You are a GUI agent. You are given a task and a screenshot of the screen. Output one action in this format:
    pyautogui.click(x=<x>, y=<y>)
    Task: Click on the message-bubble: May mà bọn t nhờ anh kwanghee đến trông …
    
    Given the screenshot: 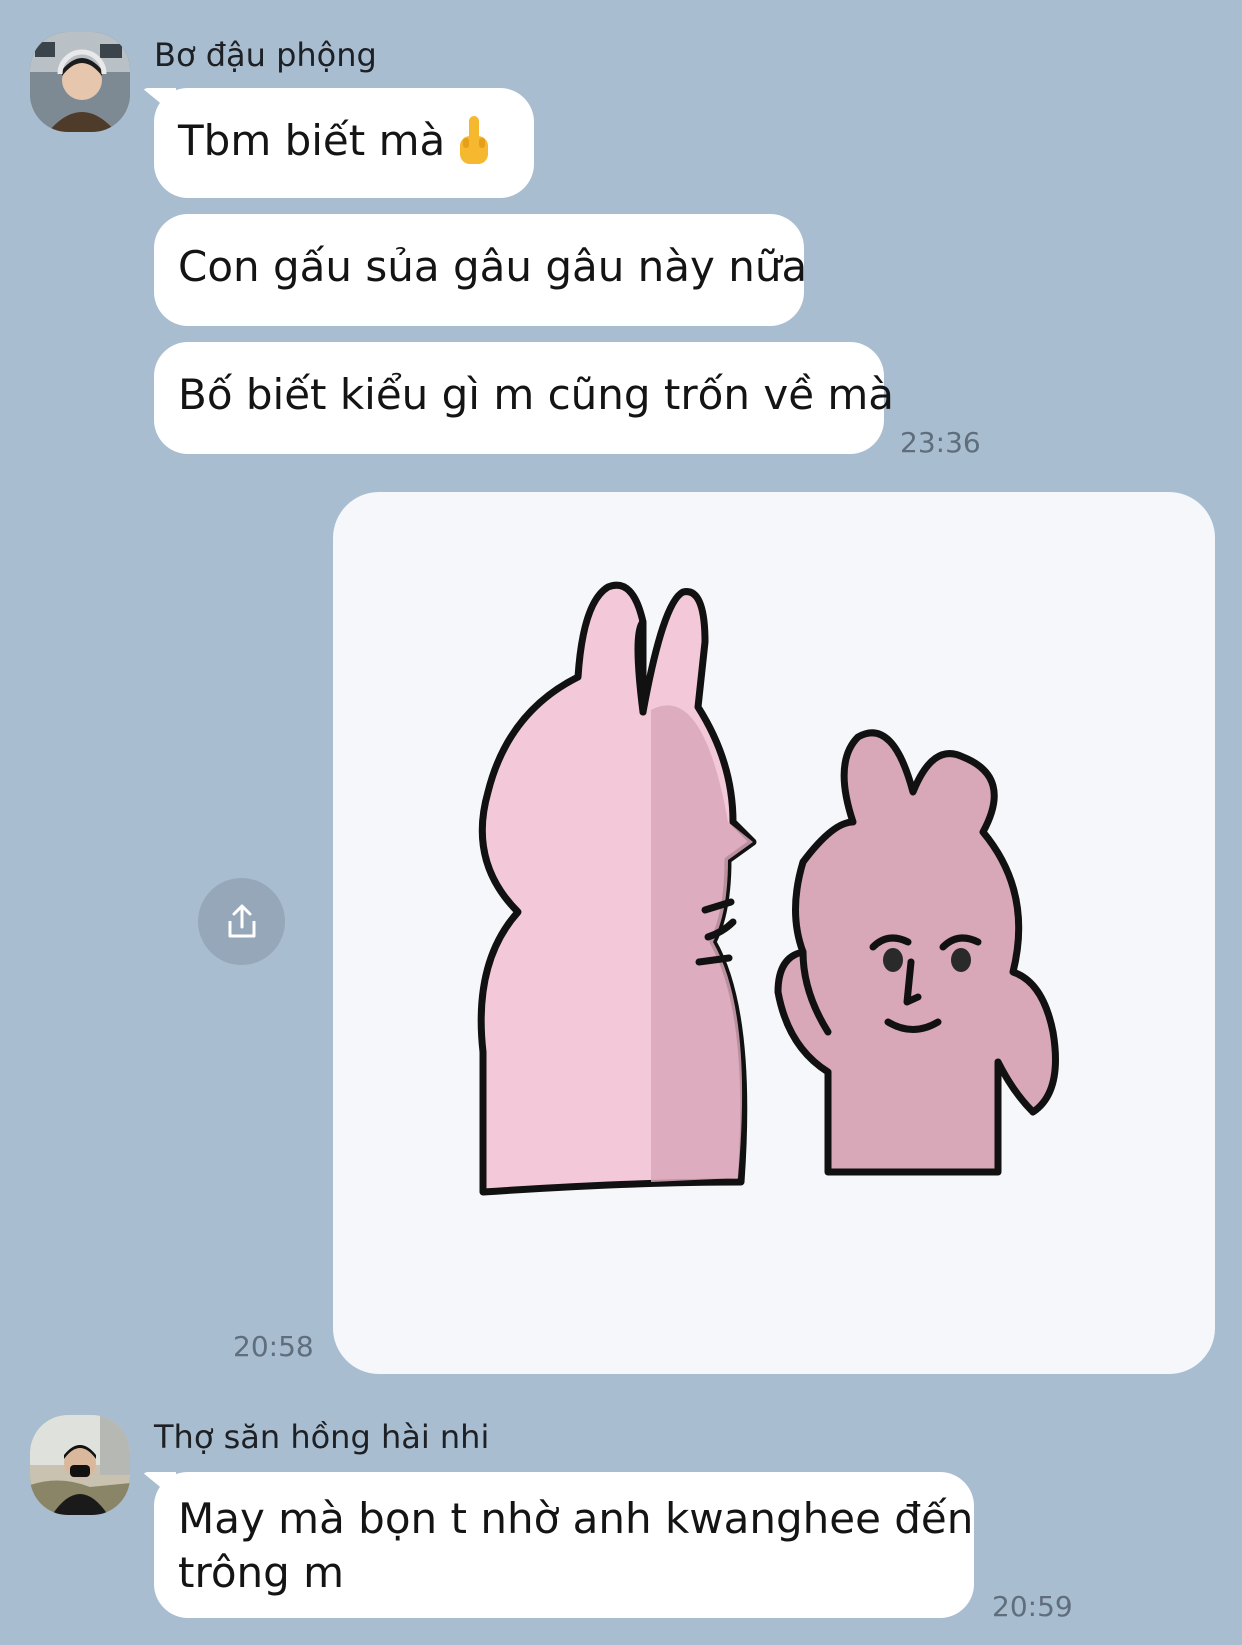 What is the action you would take?
    pyautogui.click(x=564, y=1545)
    